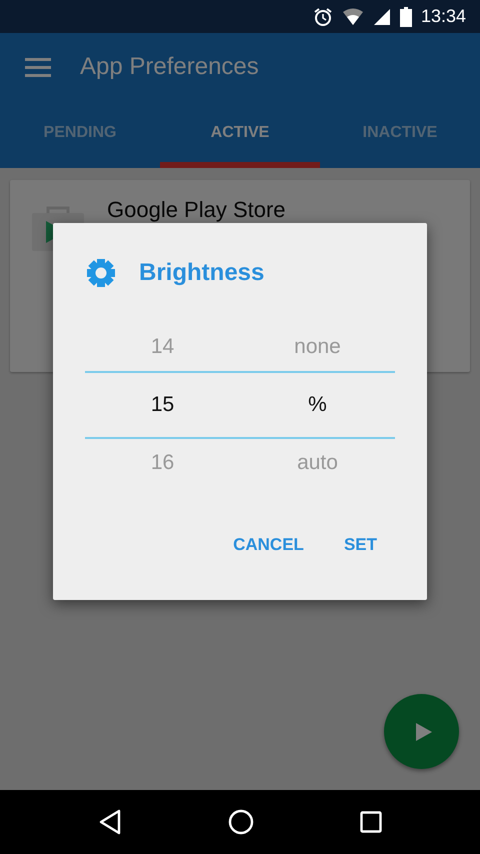 The width and height of the screenshot is (480, 854). I want to click on signal-icon, so click(381, 17).